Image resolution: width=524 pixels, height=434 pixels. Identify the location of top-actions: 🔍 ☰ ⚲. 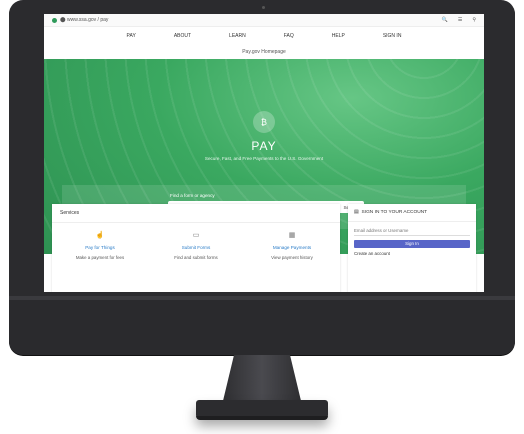
(459, 20).